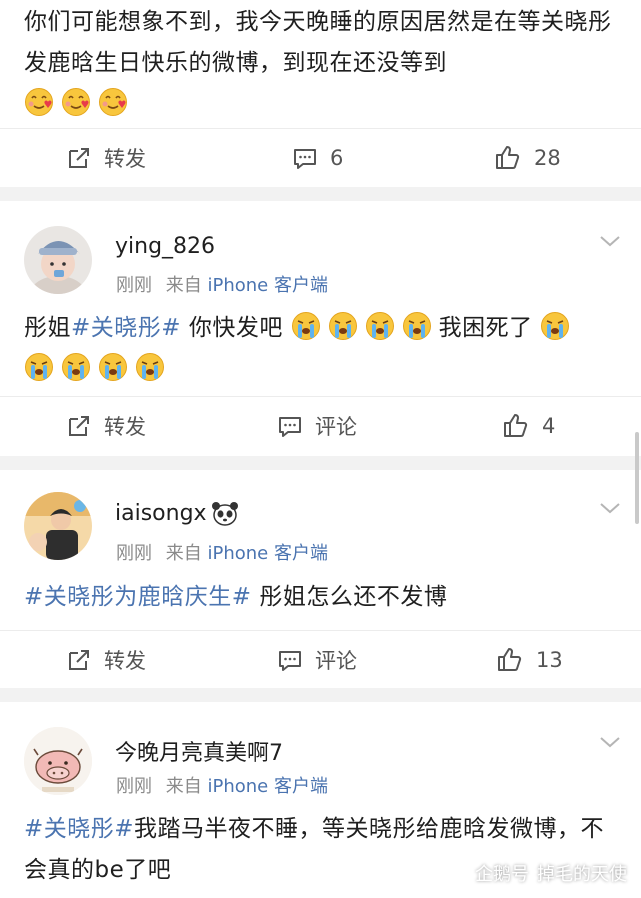 The width and height of the screenshot is (641, 898). Describe the element at coordinates (529, 660) in the screenshot. I see `like-button: 13` at that location.